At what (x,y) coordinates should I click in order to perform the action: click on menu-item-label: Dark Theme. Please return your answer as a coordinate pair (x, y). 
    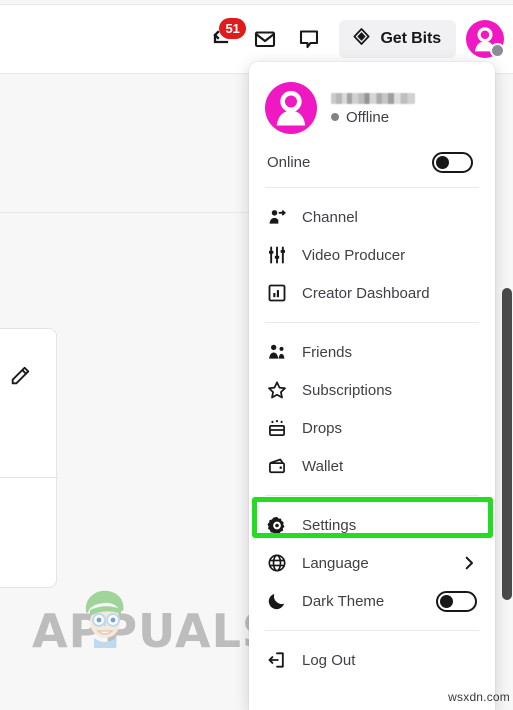
    Looking at the image, I should click on (343, 601).